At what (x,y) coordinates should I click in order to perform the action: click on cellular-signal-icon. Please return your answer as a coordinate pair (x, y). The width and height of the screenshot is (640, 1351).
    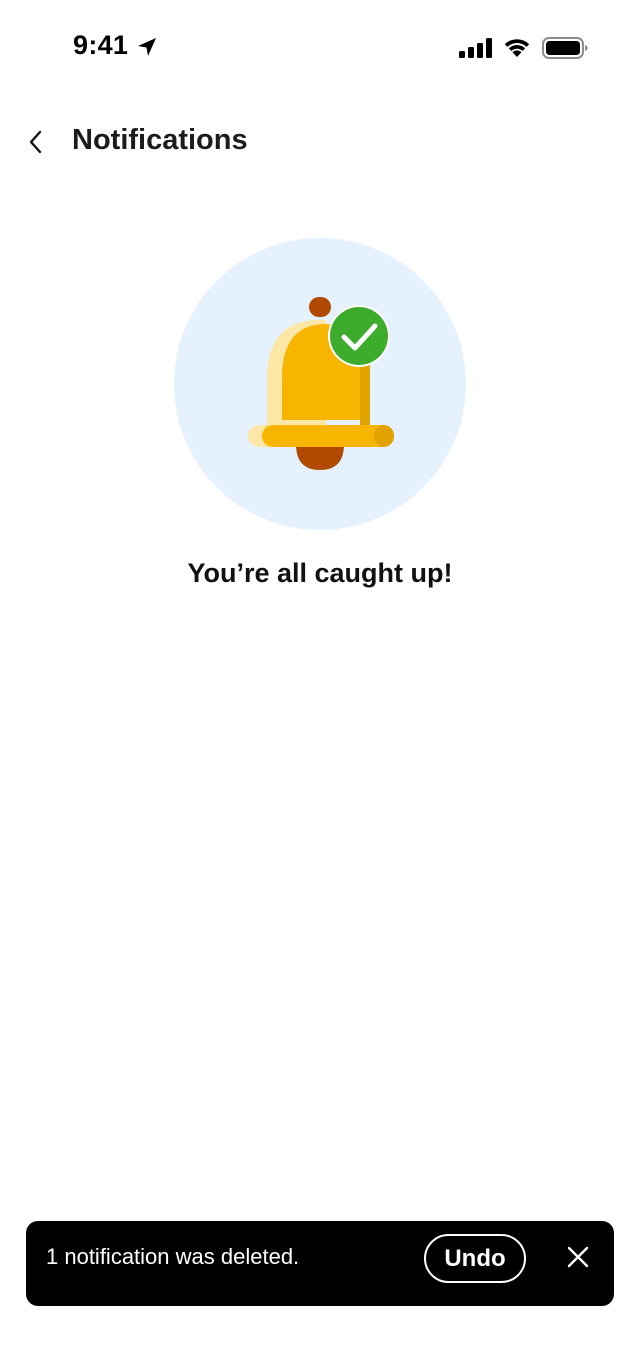
    Looking at the image, I should click on (475, 48).